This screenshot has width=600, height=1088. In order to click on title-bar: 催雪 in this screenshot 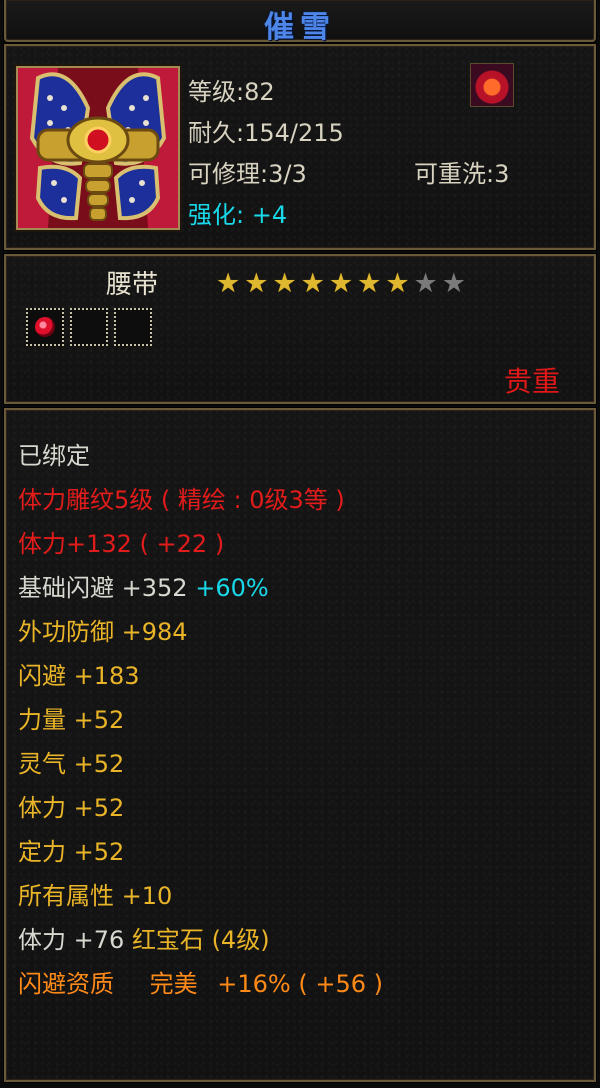, I will do `click(300, 22)`.